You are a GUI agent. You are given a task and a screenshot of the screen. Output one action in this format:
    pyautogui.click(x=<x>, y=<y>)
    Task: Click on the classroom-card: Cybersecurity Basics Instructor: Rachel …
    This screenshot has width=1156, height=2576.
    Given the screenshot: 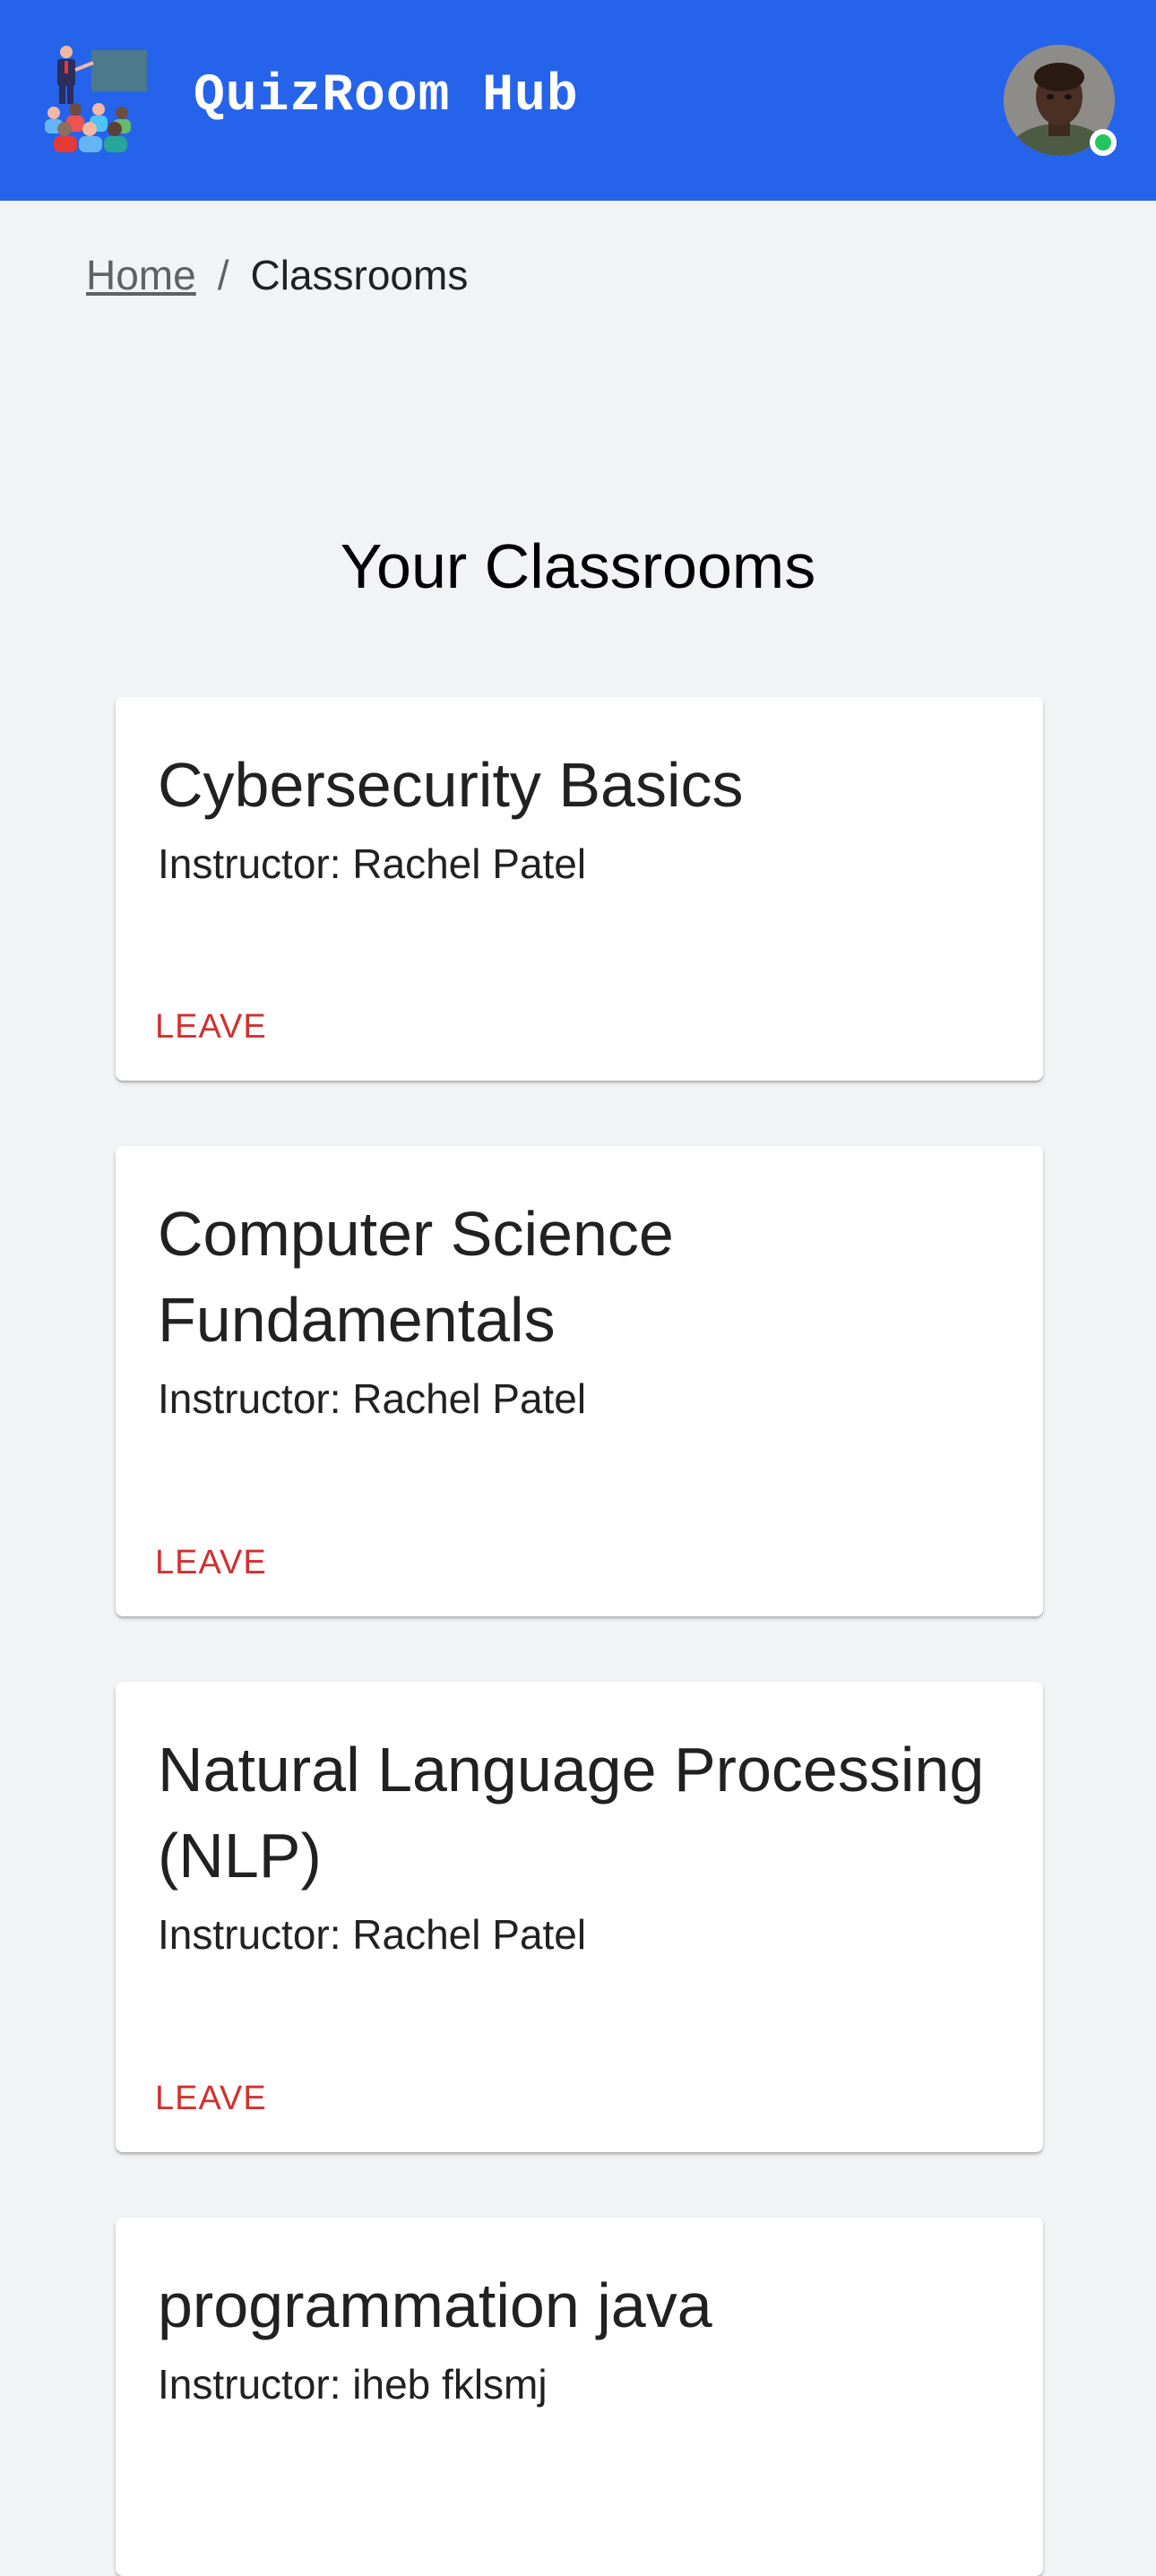 What is the action you would take?
    pyautogui.click(x=579, y=889)
    